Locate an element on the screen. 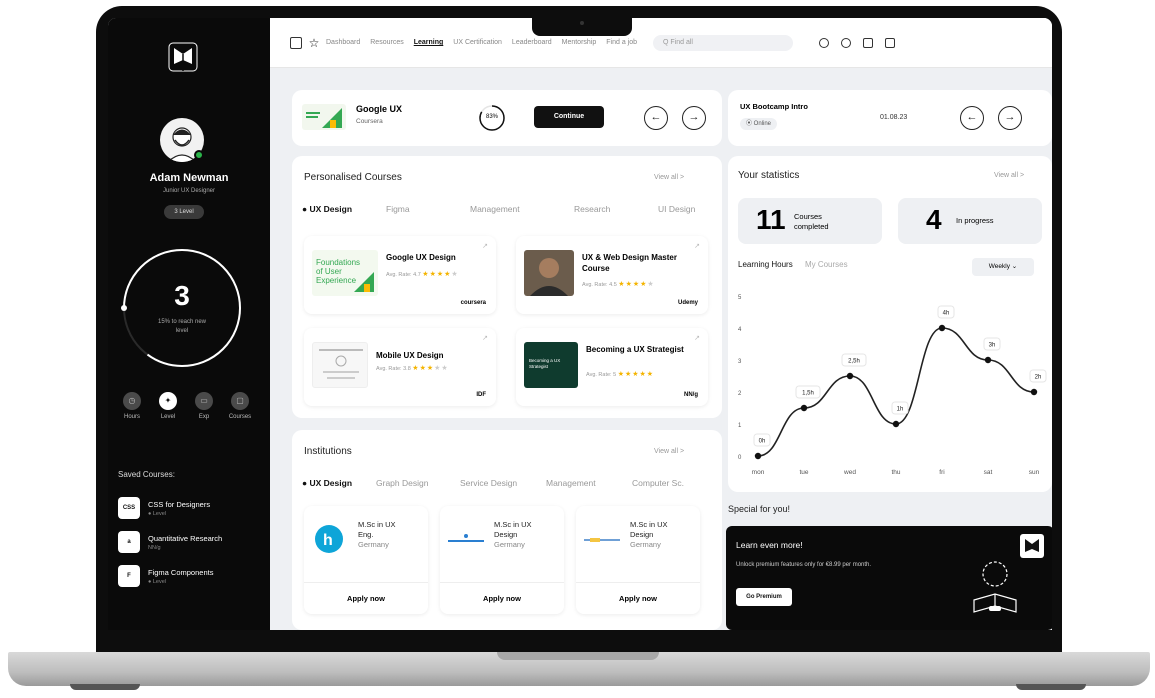 The height and width of the screenshot is (698, 1155). nav-ux-certification: UX Certification is located at coordinates (477, 42).